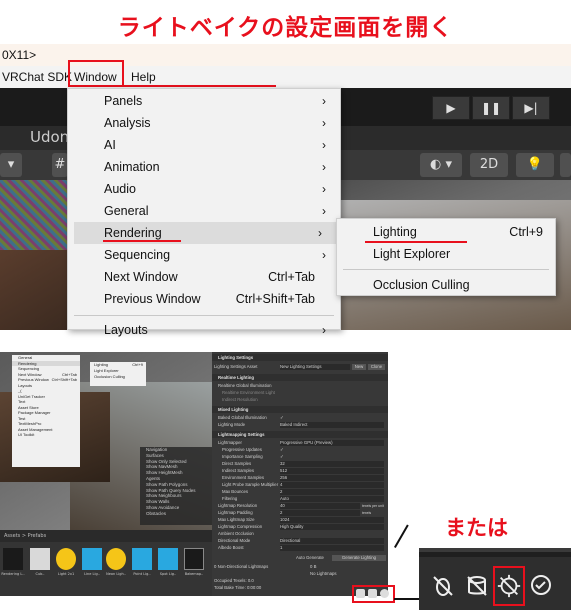 The height and width of the screenshot is (612, 571). I want to click on setting-value: 32, so click(332, 464).